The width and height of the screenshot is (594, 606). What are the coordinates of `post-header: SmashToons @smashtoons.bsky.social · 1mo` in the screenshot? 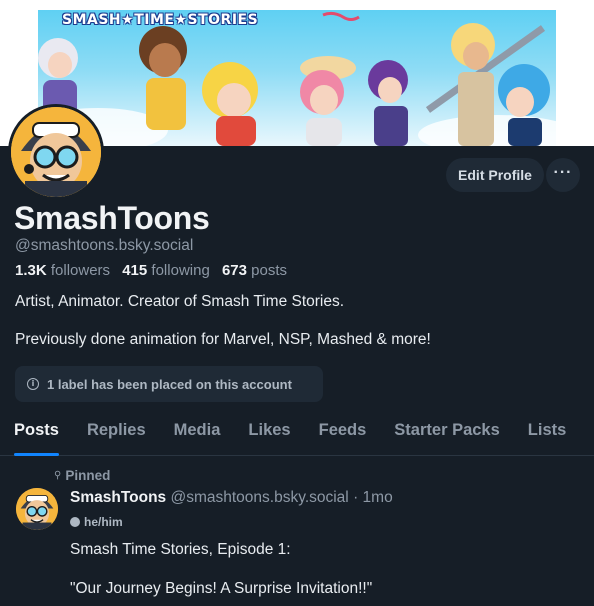 It's located at (231, 498).